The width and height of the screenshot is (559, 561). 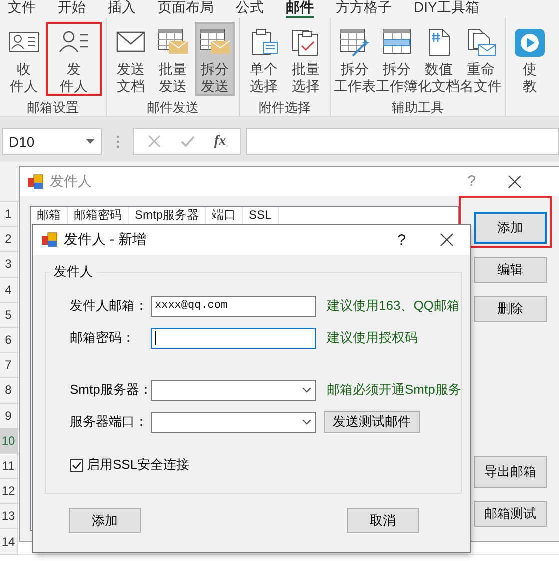 I want to click on field-label: Smtp服务器：, so click(x=110, y=390).